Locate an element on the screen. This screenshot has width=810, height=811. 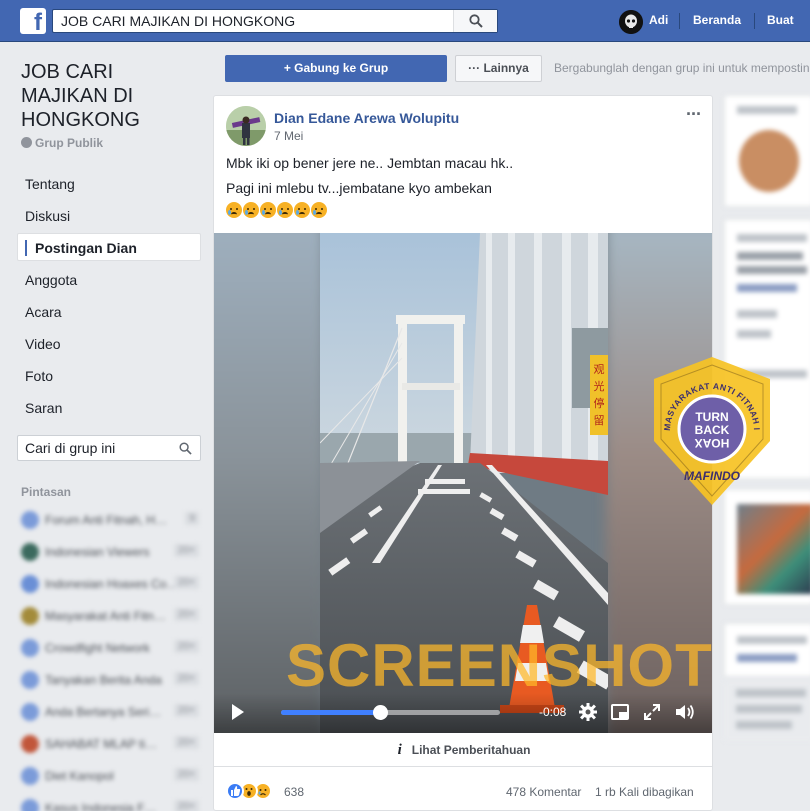
view-notice-link: i Lihat Pemberitahuan is located at coordinates (463, 750).